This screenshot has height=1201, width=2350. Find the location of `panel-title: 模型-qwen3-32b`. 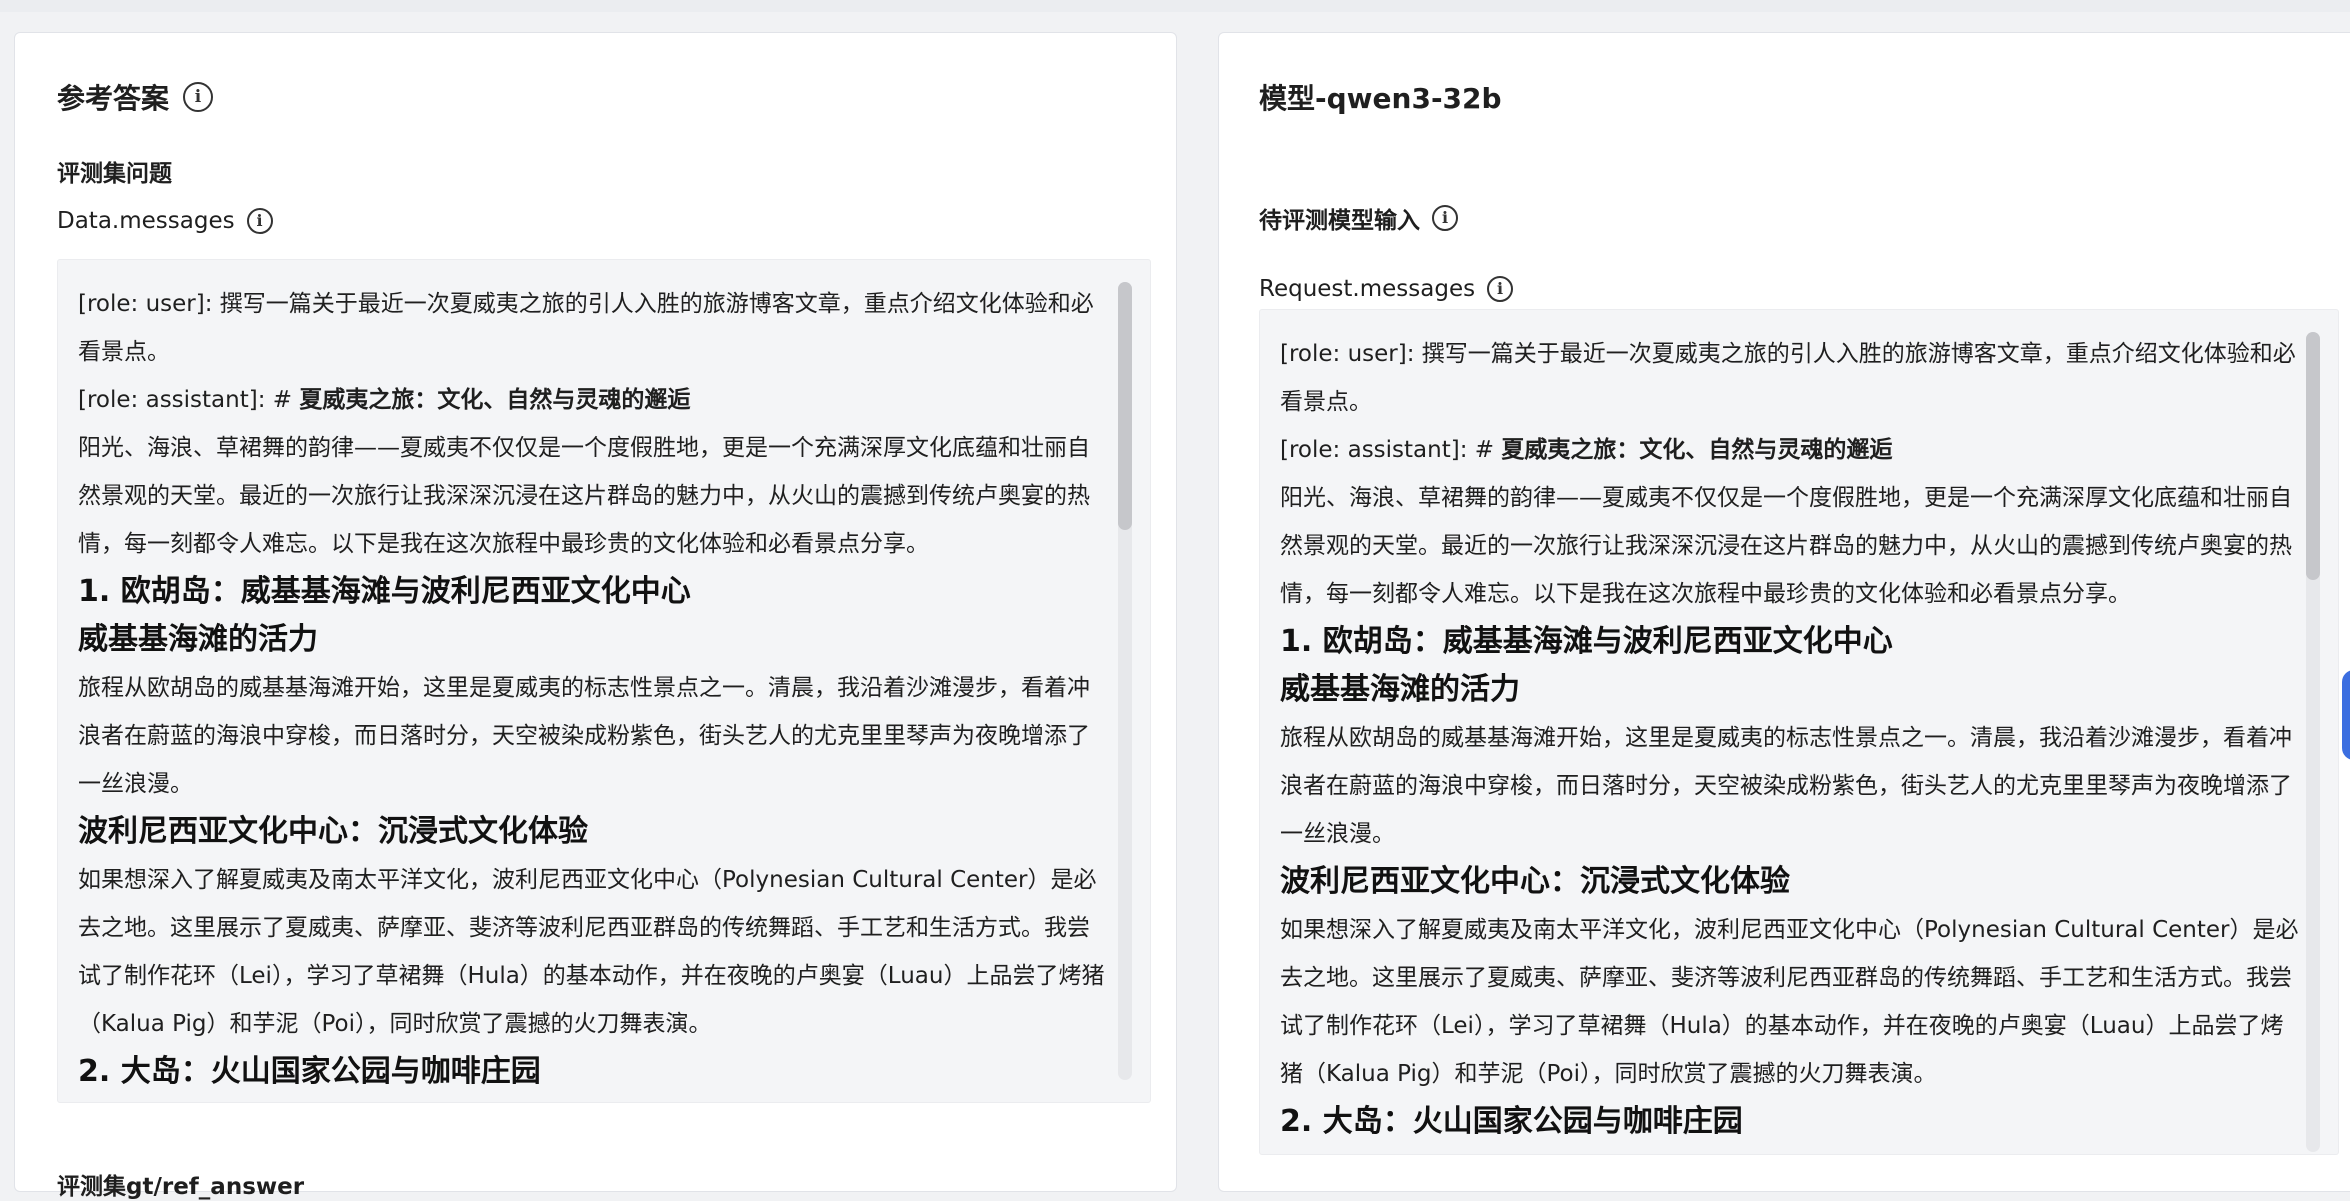

panel-title: 模型-qwen3-32b is located at coordinates (1380, 97).